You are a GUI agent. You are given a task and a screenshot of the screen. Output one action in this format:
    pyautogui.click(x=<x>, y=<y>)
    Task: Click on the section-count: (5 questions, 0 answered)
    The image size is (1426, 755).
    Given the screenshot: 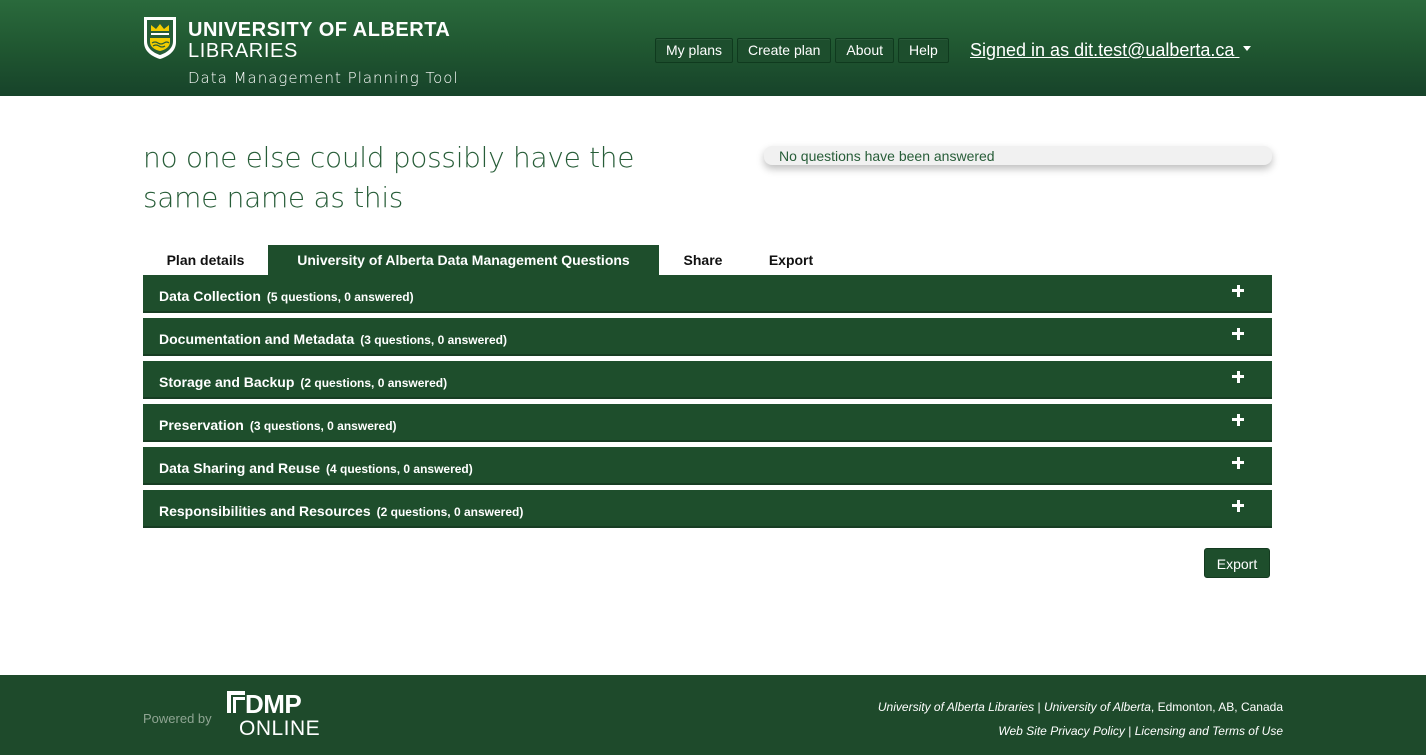 What is the action you would take?
    pyautogui.click(x=340, y=297)
    